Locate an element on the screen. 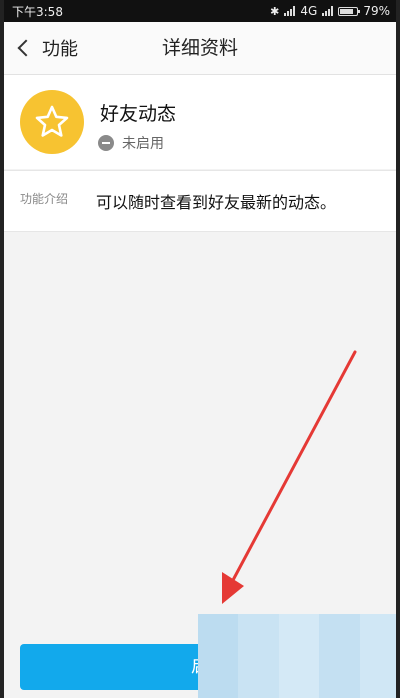  status-time: 下午3:58 is located at coordinates (37, 11).